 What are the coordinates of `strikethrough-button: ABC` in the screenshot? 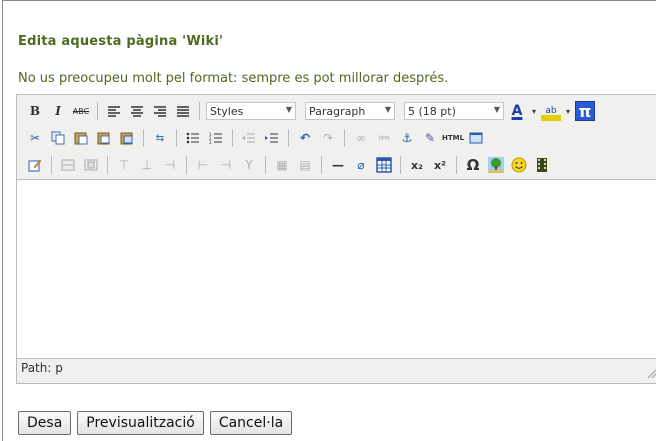 It's located at (81, 111).